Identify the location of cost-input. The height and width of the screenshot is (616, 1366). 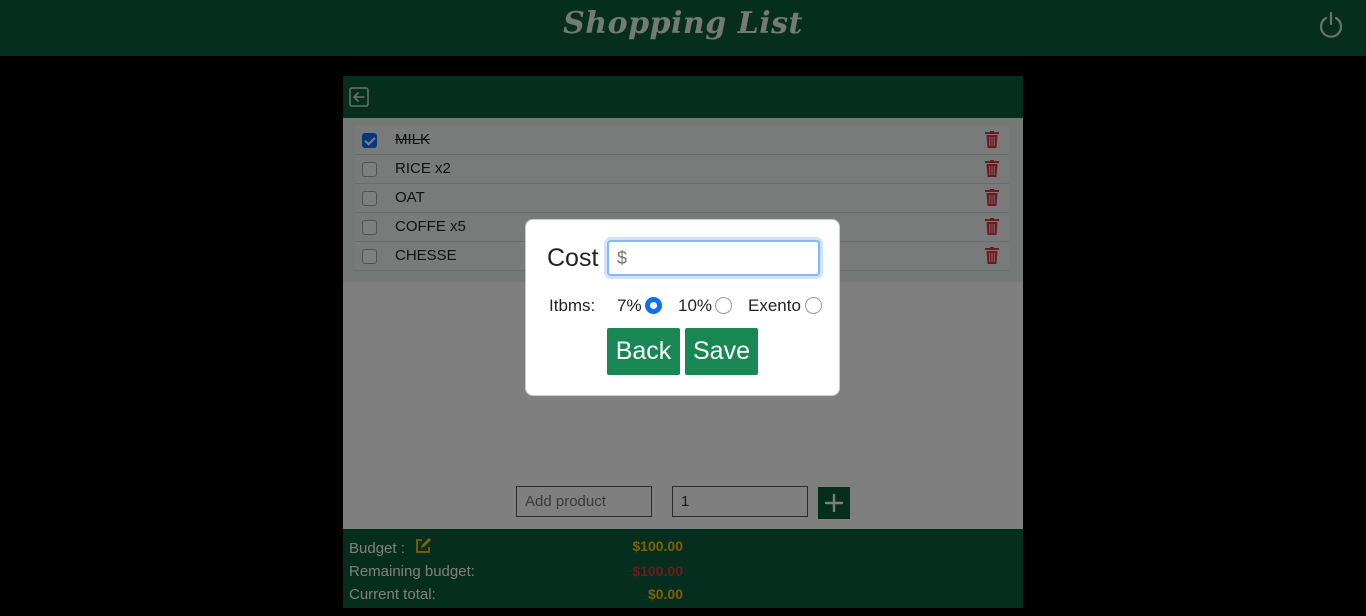
(713, 258).